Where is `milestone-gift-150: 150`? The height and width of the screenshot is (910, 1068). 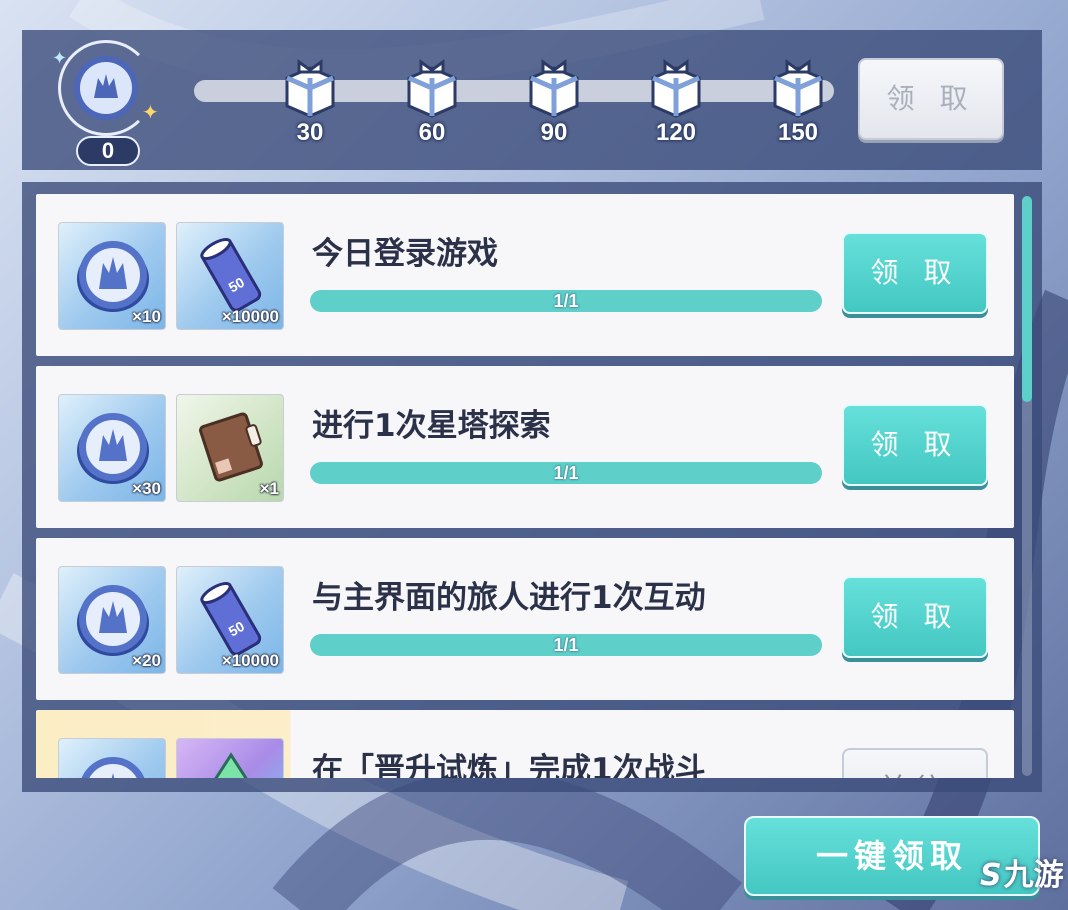 milestone-gift-150: 150 is located at coordinates (798, 101).